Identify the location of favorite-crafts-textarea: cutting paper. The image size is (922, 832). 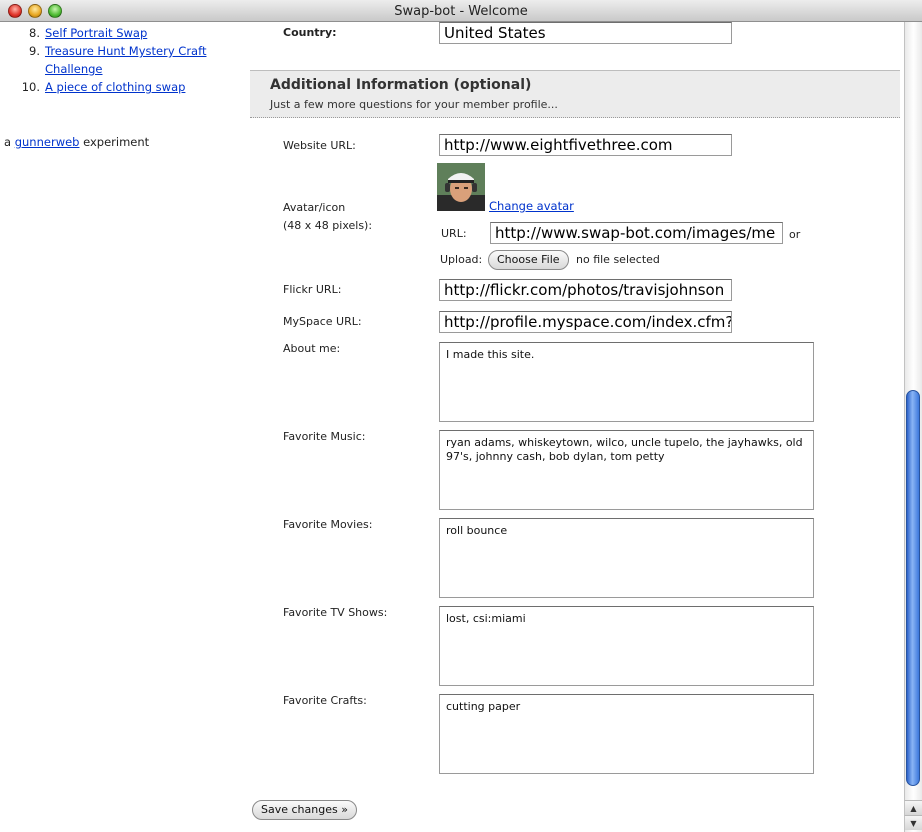
(626, 734).